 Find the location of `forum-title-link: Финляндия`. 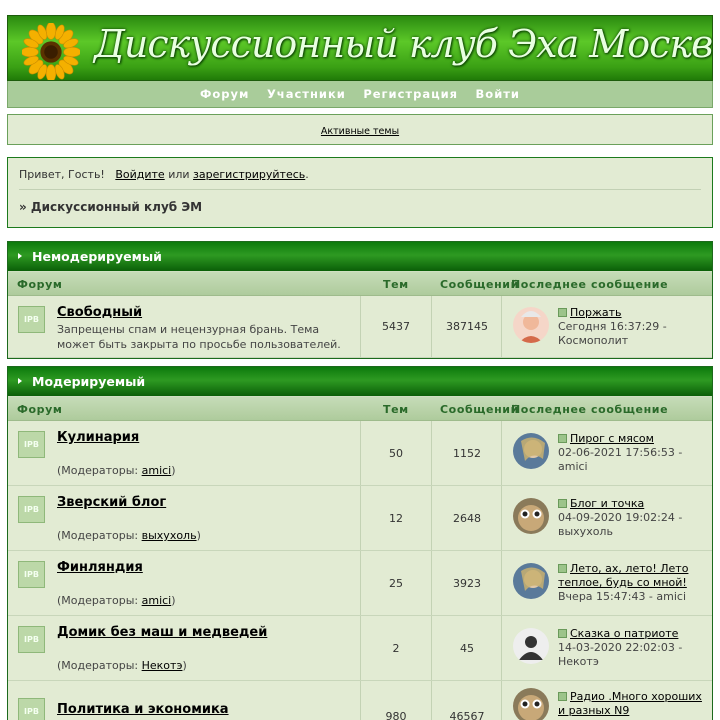

forum-title-link: Финляндия is located at coordinates (100, 567).